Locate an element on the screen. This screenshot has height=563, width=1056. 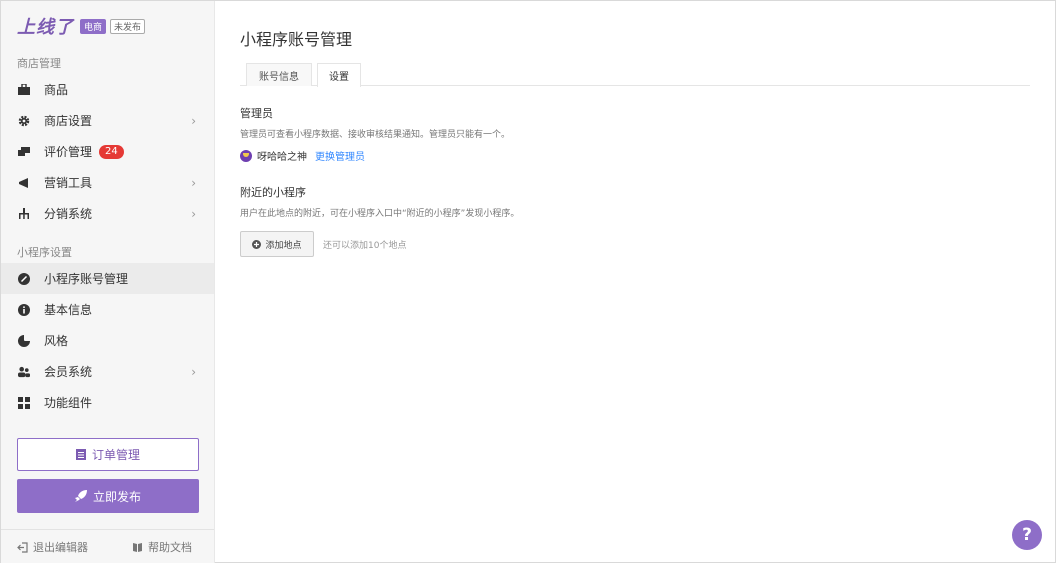
admin-description: 管理员可查看小程序数据、接收审核结果通知。管理员只能有一个。 is located at coordinates (375, 135).